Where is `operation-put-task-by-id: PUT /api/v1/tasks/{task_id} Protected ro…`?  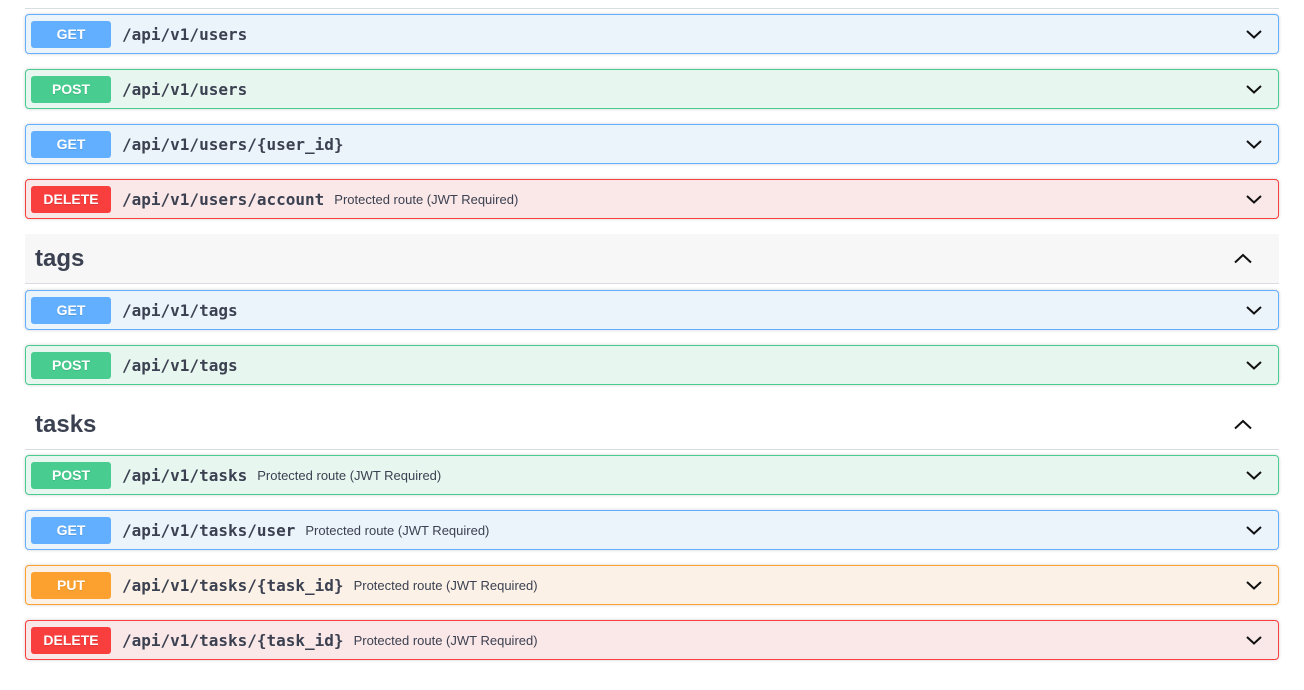 operation-put-task-by-id: PUT /api/v1/tasks/{task_id} Protected ro… is located at coordinates (652, 585).